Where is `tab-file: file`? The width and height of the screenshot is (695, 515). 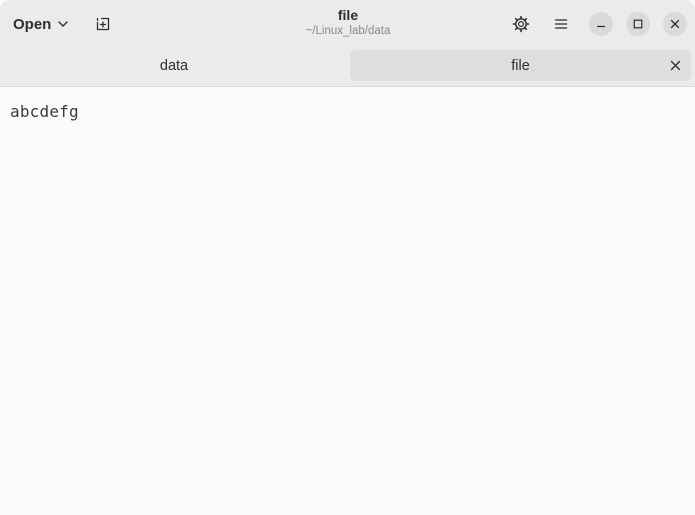 tab-file: file is located at coordinates (520, 65).